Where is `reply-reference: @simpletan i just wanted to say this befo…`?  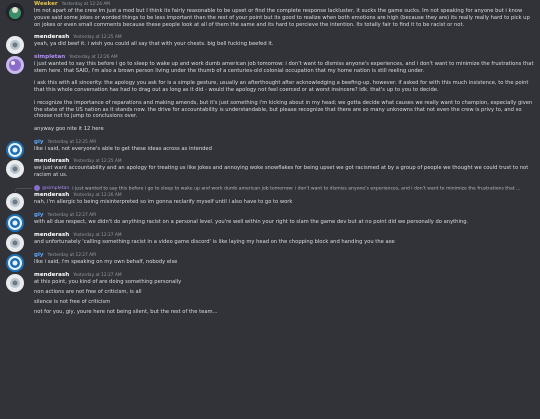 reply-reference: @simpletan i just wanted to say this befo… is located at coordinates (267, 188).